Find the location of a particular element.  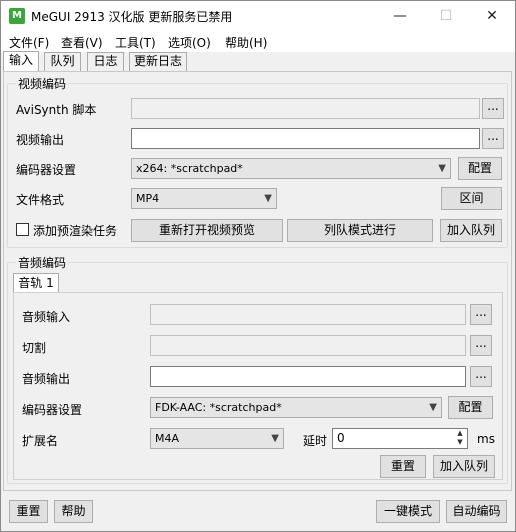

main-tabs: 输入 队列 日志 更新日志 is located at coordinates (258, 61).